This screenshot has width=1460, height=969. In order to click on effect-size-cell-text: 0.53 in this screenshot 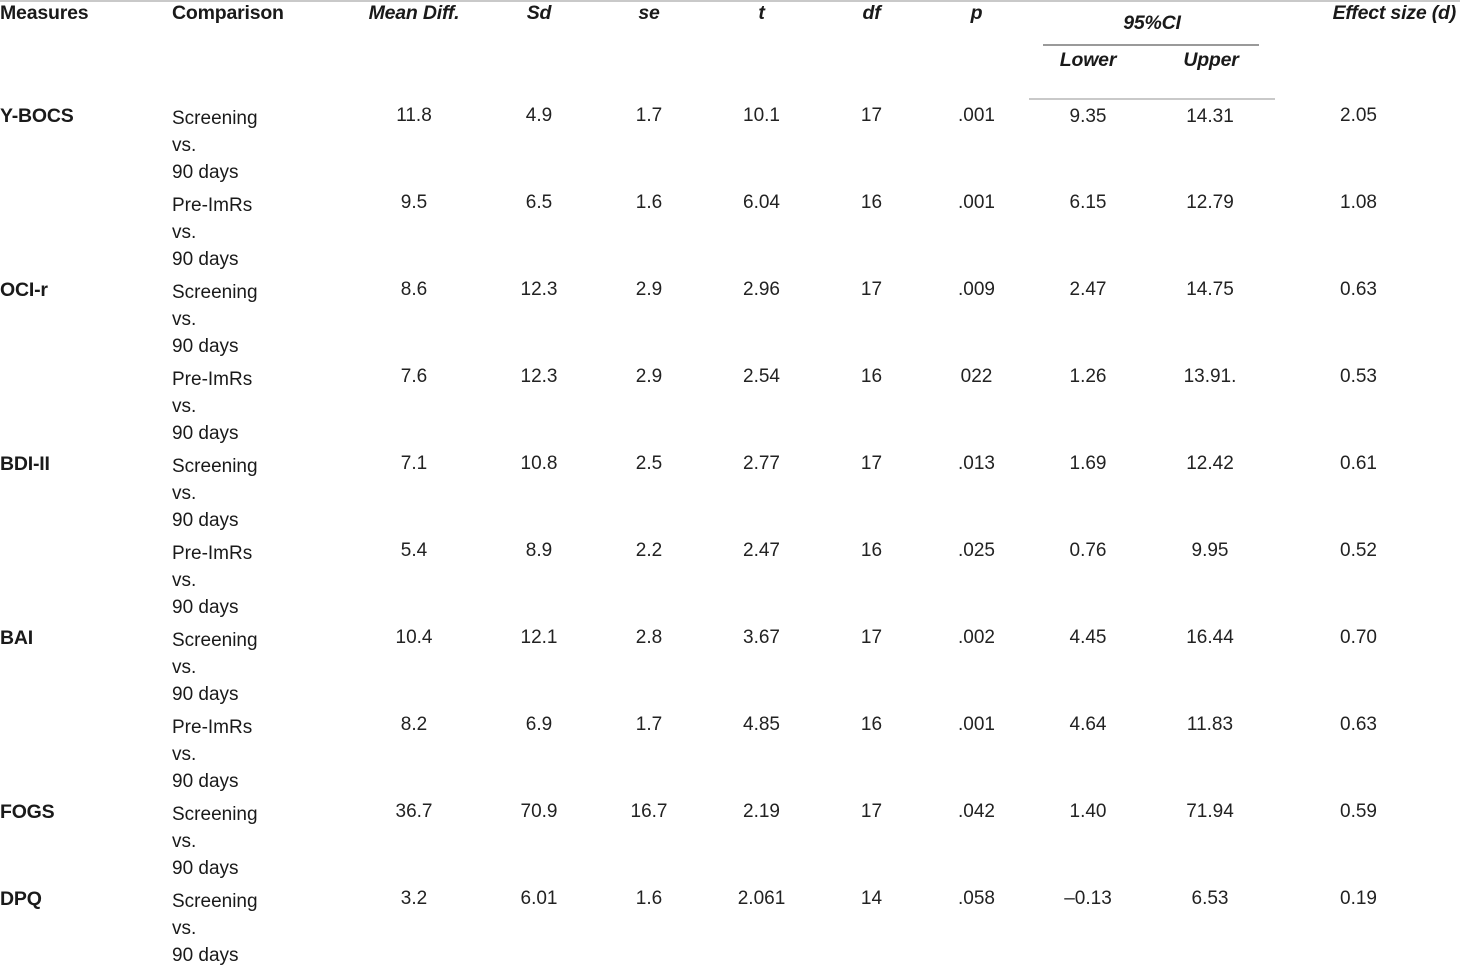, I will do `click(1358, 376)`.